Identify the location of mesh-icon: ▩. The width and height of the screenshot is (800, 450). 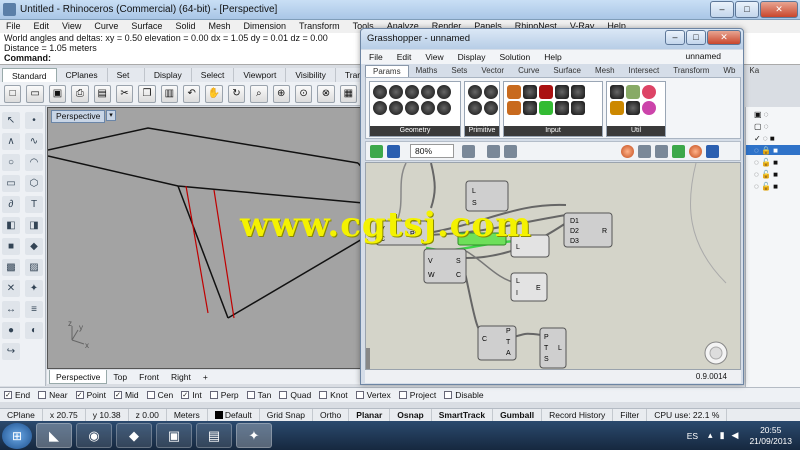
(11, 267).